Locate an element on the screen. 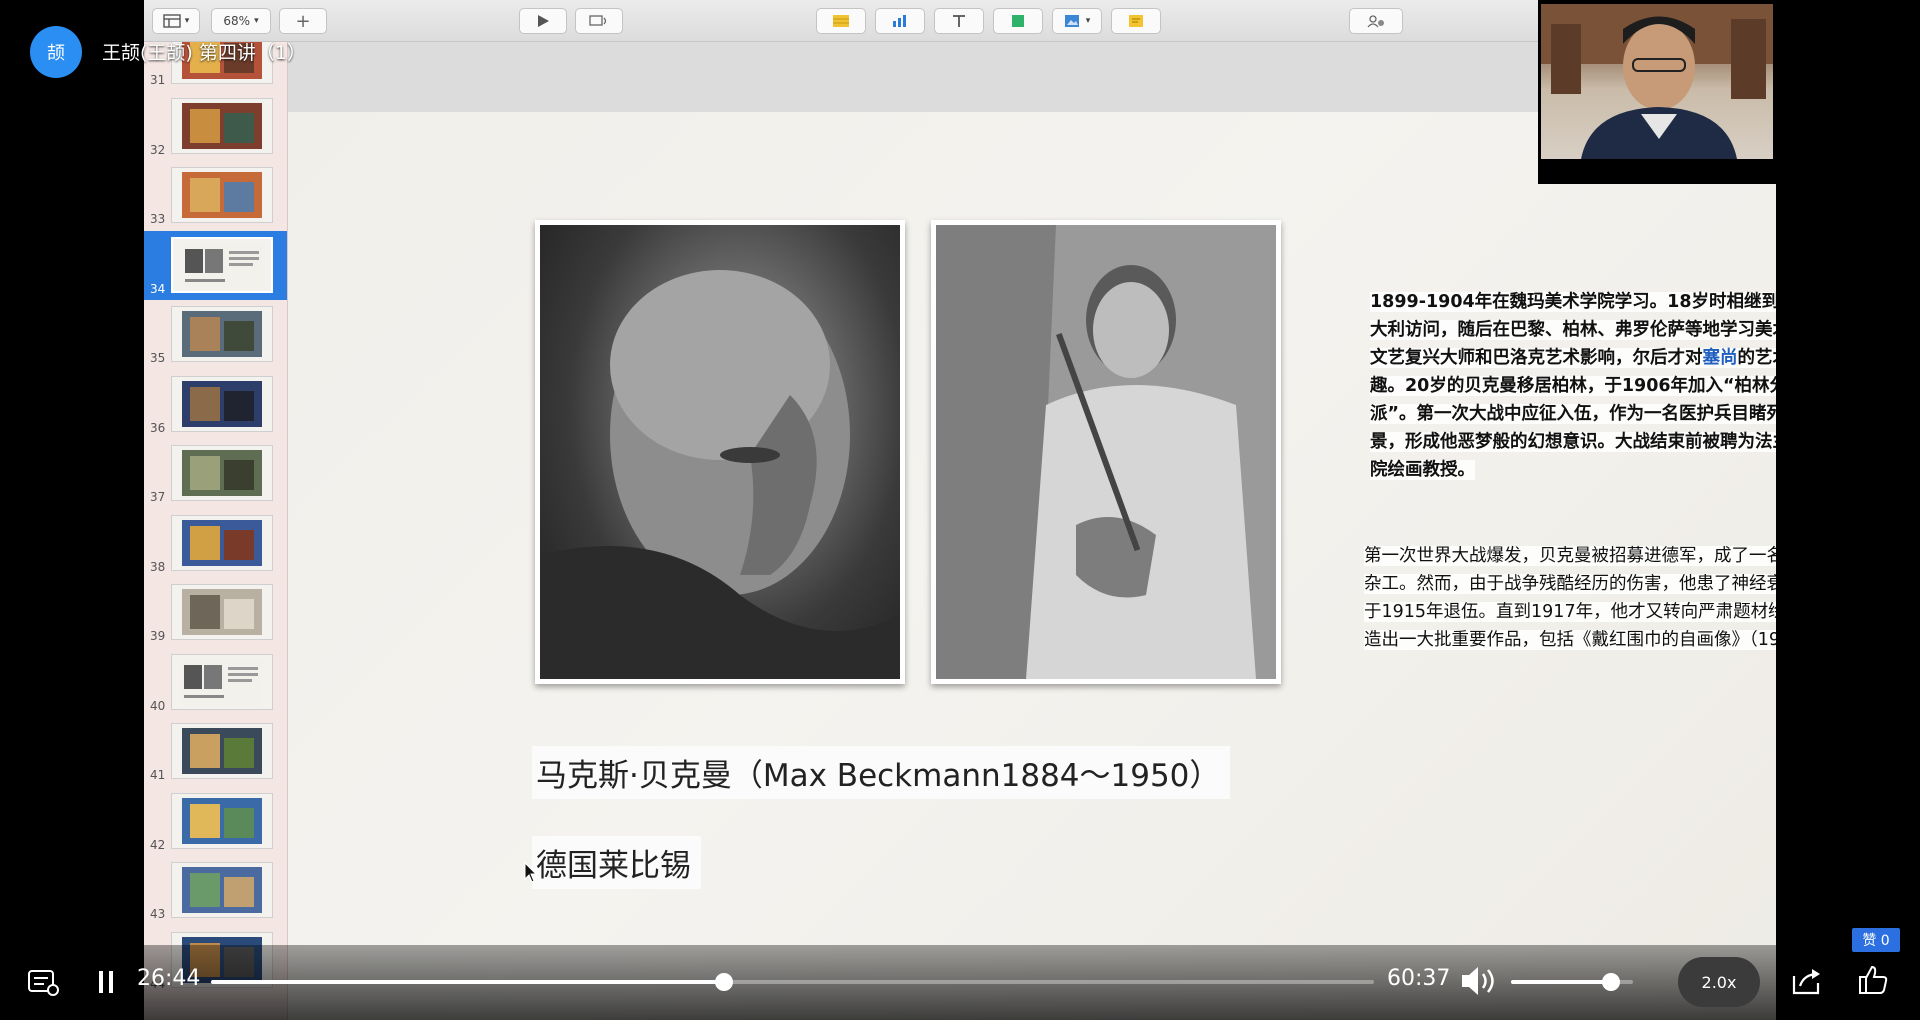 This screenshot has height=1020, width=1920. like-button is located at coordinates (1874, 982).